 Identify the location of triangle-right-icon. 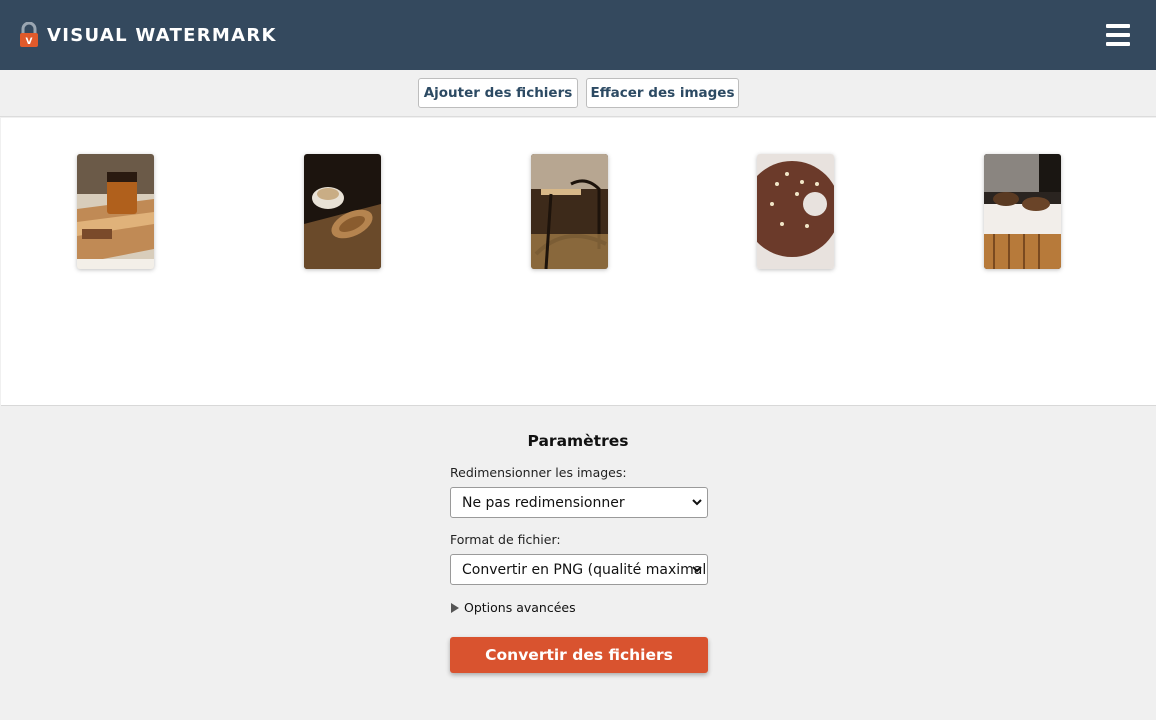
(455, 607).